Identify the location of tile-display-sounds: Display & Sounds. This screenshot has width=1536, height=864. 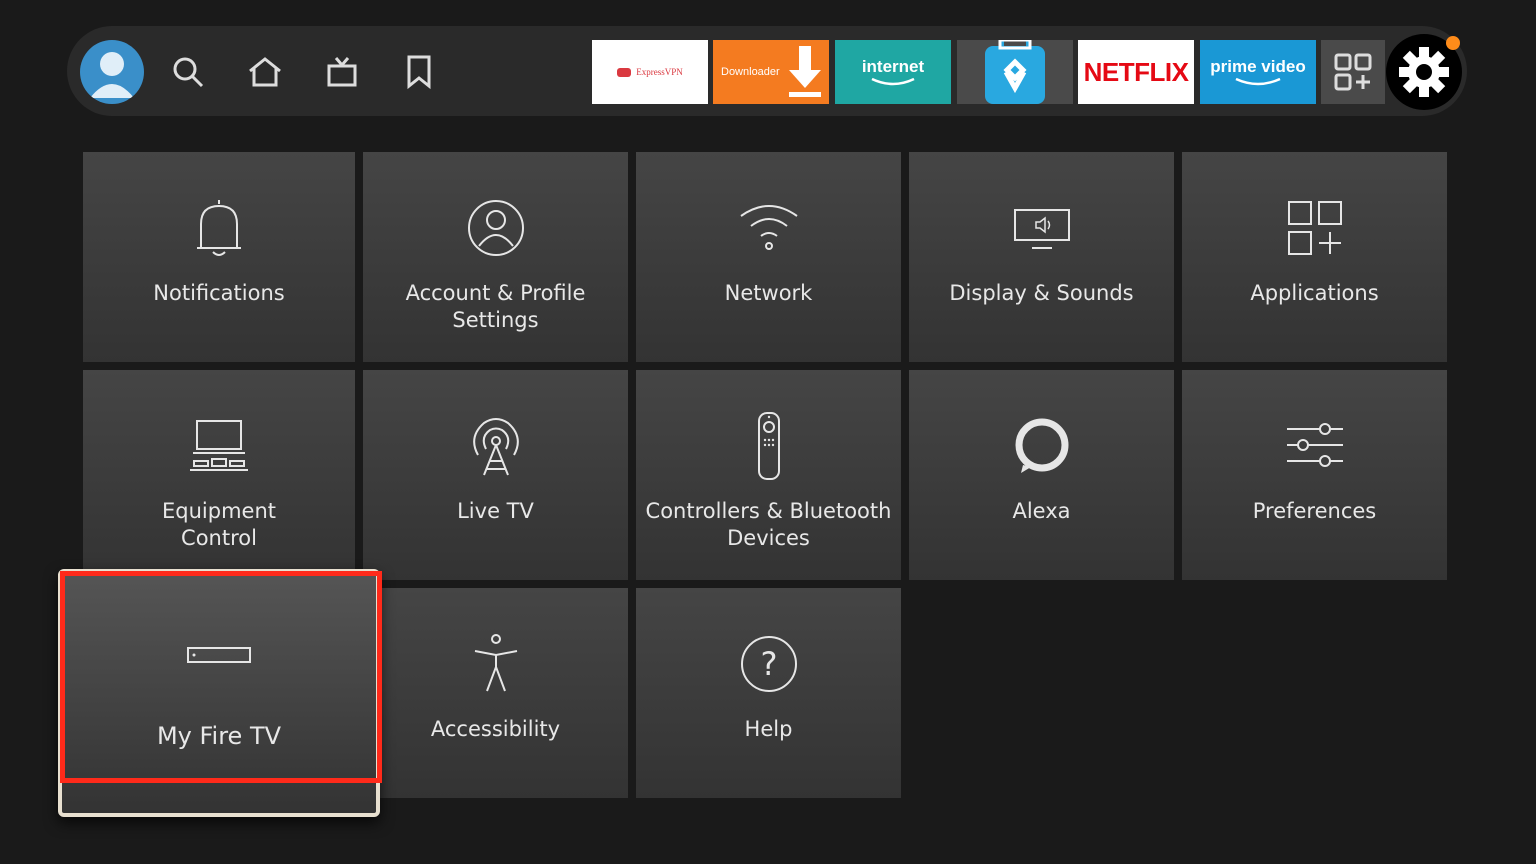
(1041, 257).